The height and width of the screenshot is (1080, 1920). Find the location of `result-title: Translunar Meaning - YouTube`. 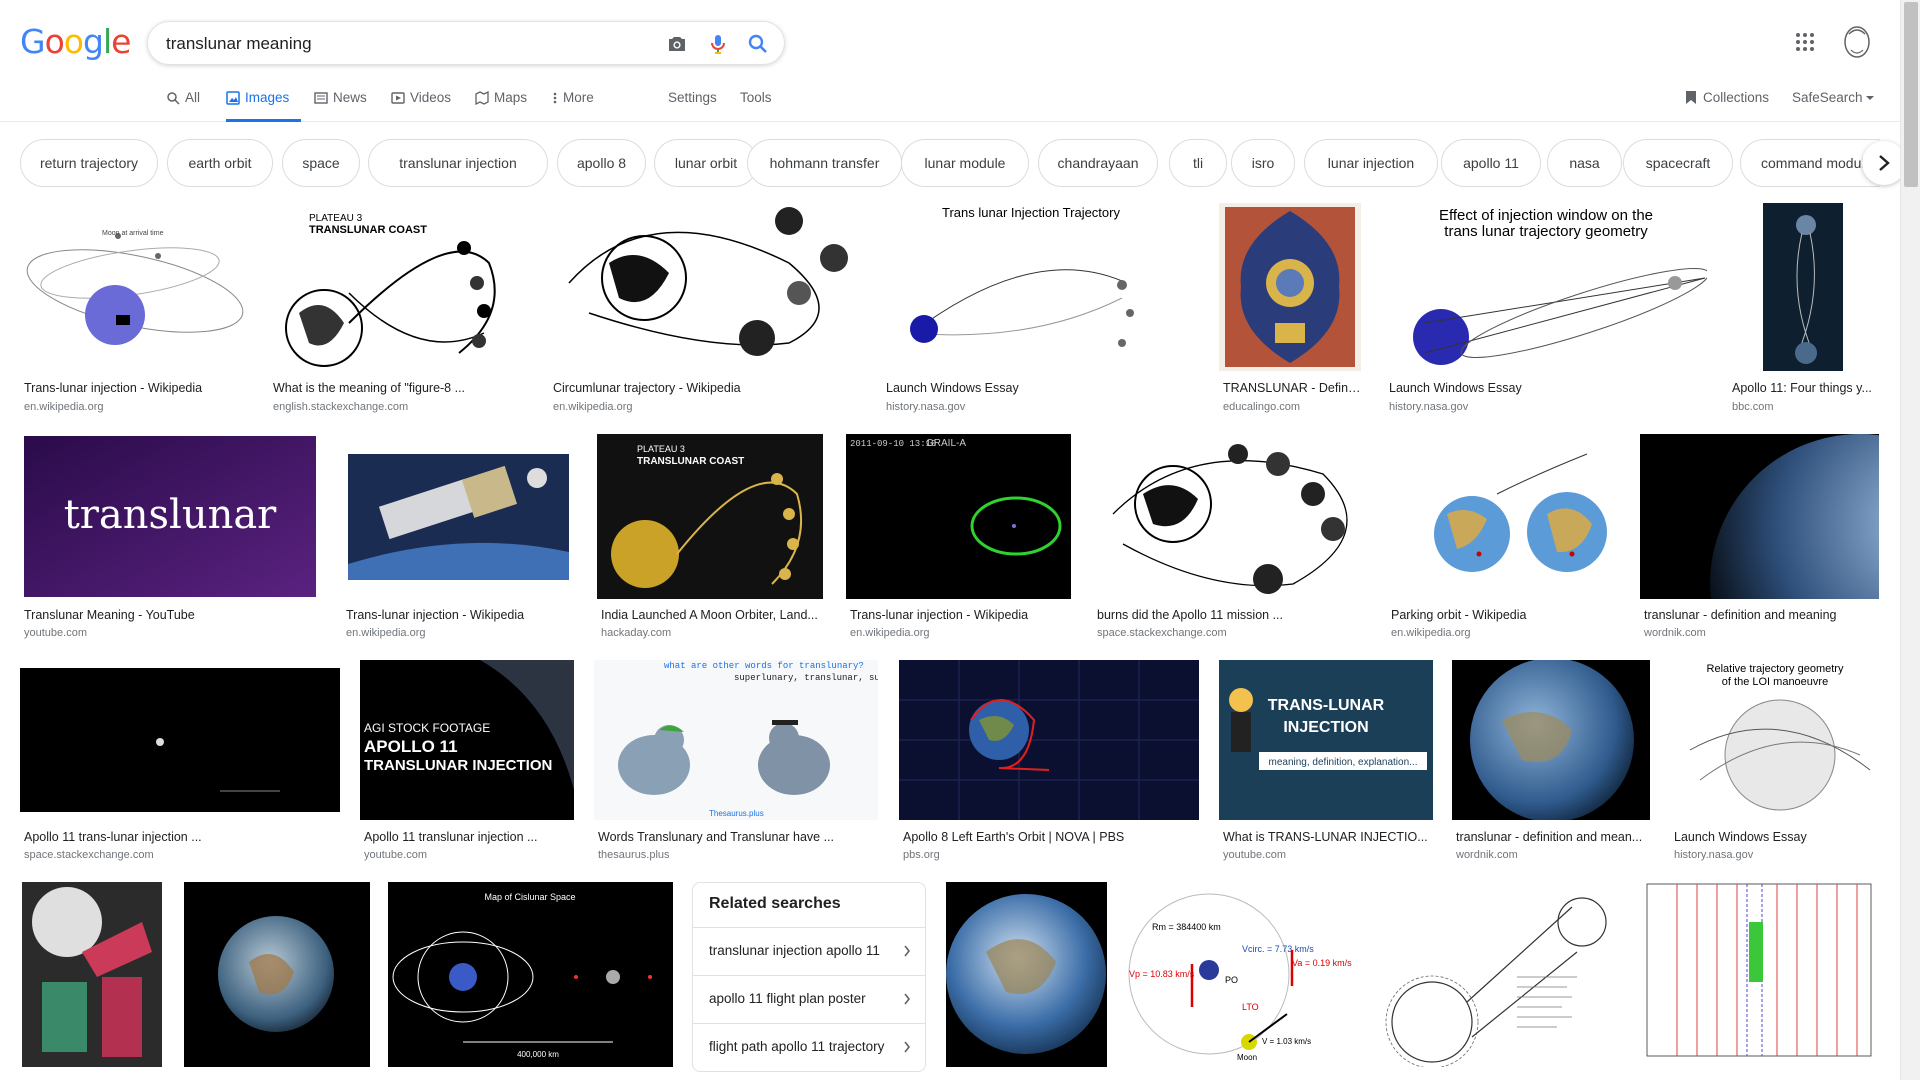

result-title: Translunar Meaning - YouTube is located at coordinates (109, 615).